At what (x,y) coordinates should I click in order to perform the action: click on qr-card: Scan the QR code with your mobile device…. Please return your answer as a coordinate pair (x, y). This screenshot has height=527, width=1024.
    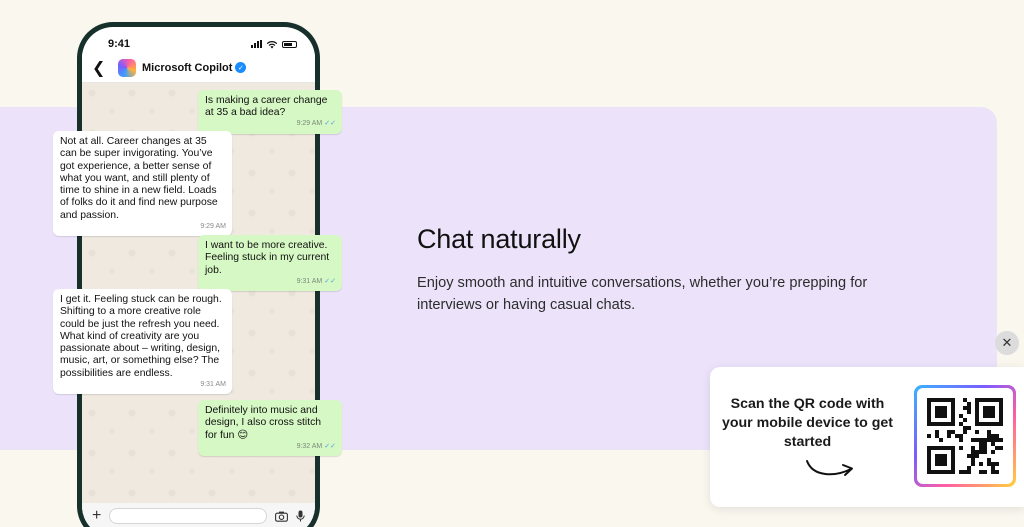
    Looking at the image, I should click on (867, 437).